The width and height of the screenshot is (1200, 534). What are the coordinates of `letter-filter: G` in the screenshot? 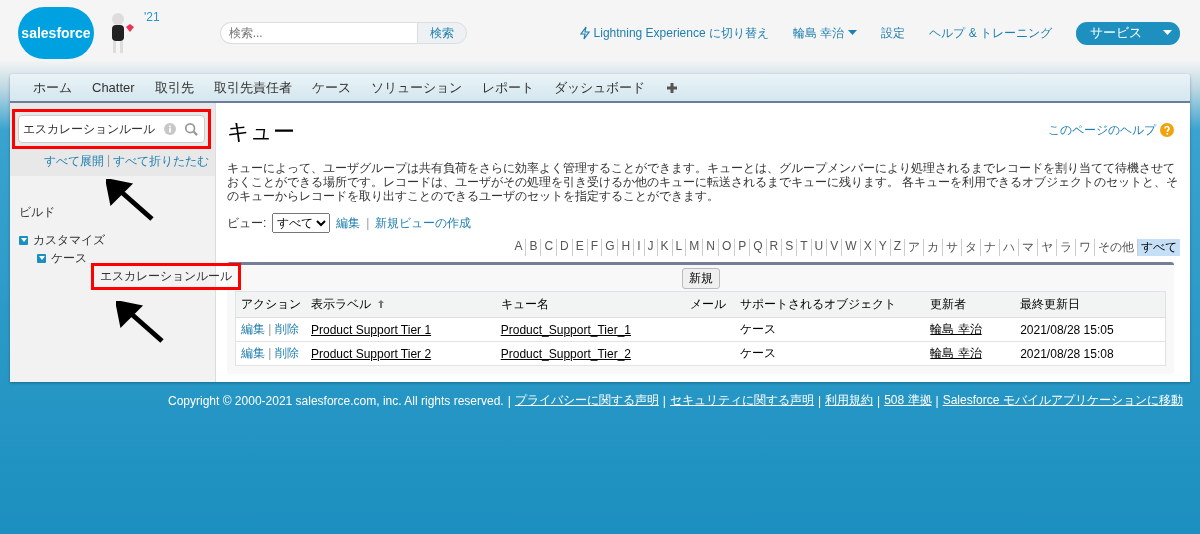 It's located at (610, 247).